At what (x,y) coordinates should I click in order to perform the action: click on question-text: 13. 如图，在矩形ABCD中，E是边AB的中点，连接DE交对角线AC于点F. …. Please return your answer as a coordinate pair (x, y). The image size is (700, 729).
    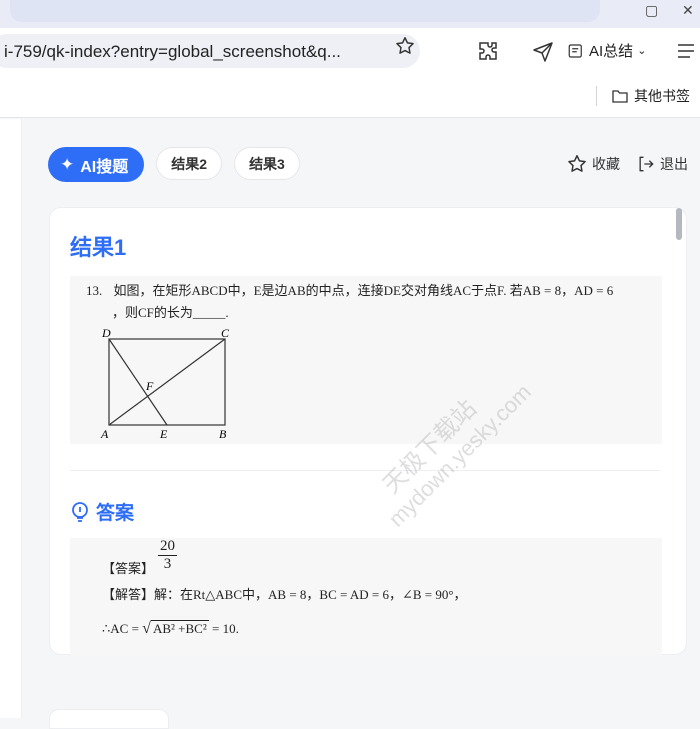
    Looking at the image, I should click on (349, 302).